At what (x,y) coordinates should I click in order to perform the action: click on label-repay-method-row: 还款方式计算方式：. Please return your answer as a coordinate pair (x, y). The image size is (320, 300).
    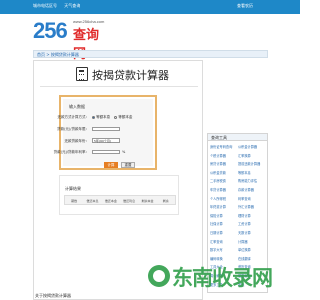
    Looking at the image, I should click on (74, 117).